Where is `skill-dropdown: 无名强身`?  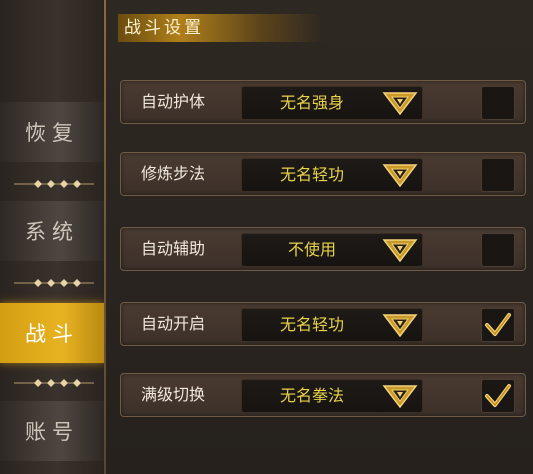 skill-dropdown: 无名强身 is located at coordinates (332, 103).